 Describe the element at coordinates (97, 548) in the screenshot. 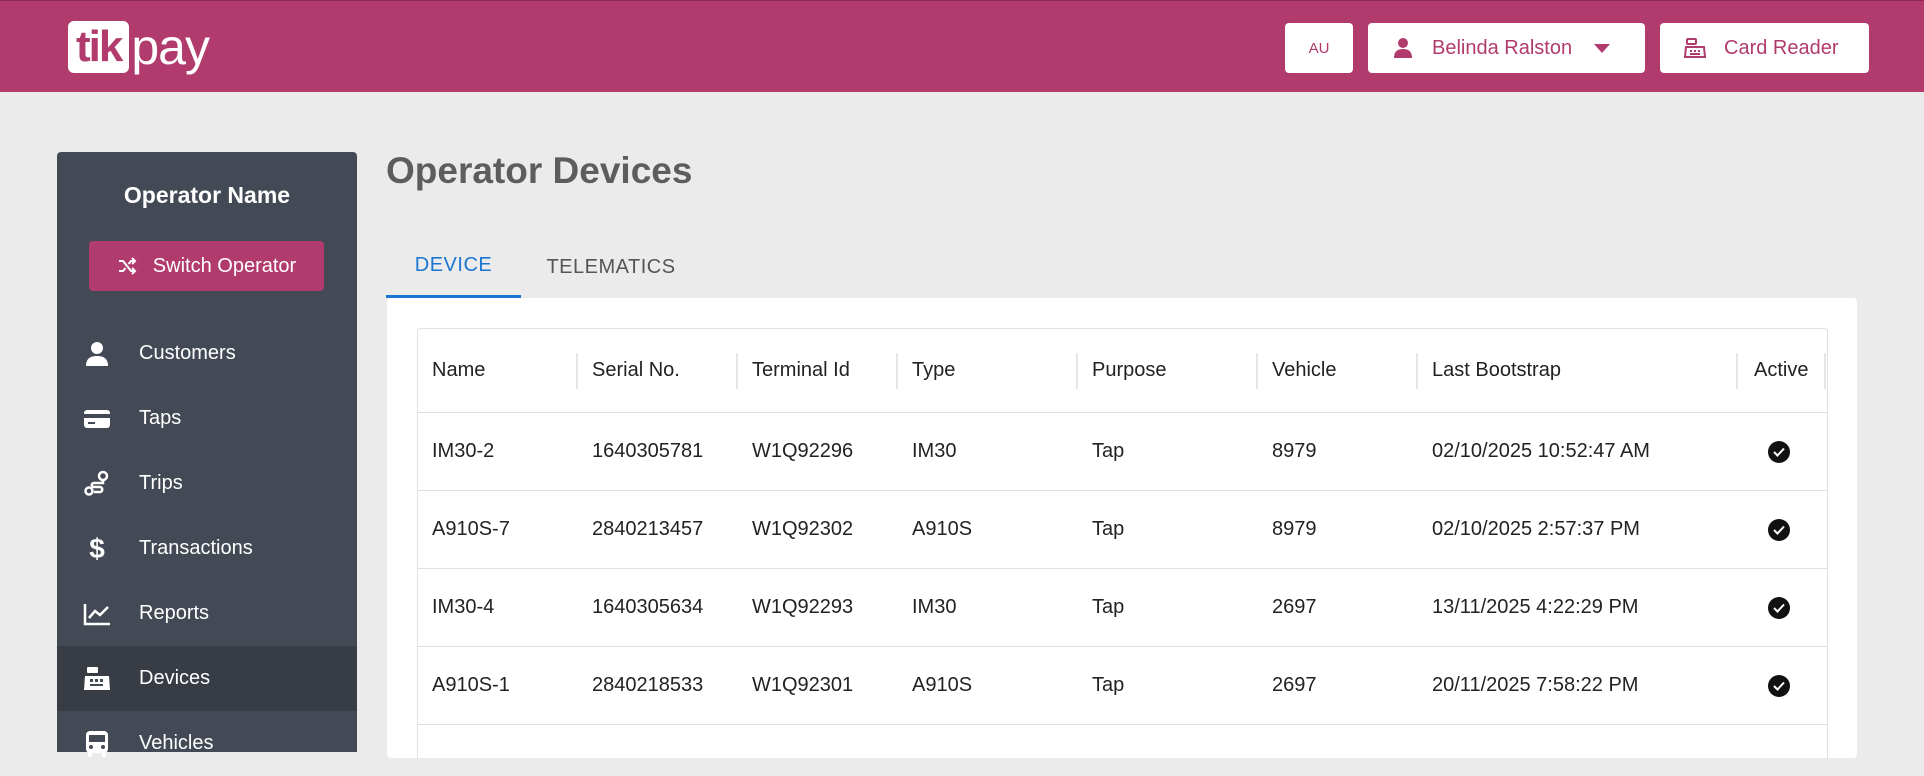

I see `dollar-icon: $` at that location.